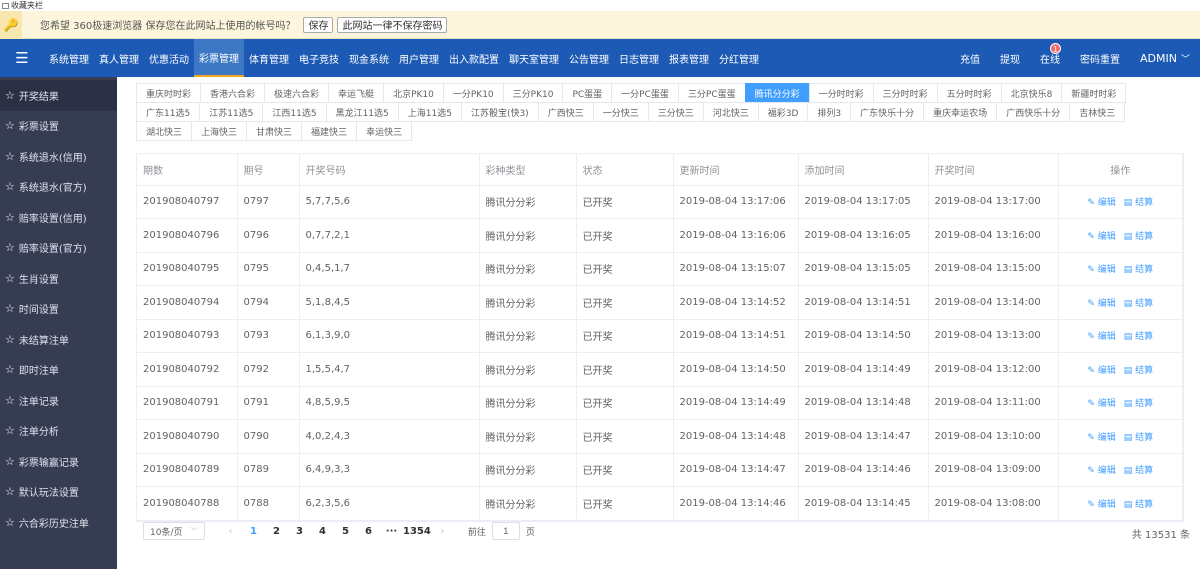 The image size is (1200, 569). What do you see at coordinates (419, 58) in the screenshot?
I see `top-nav-item: 用户管理` at bounding box center [419, 58].